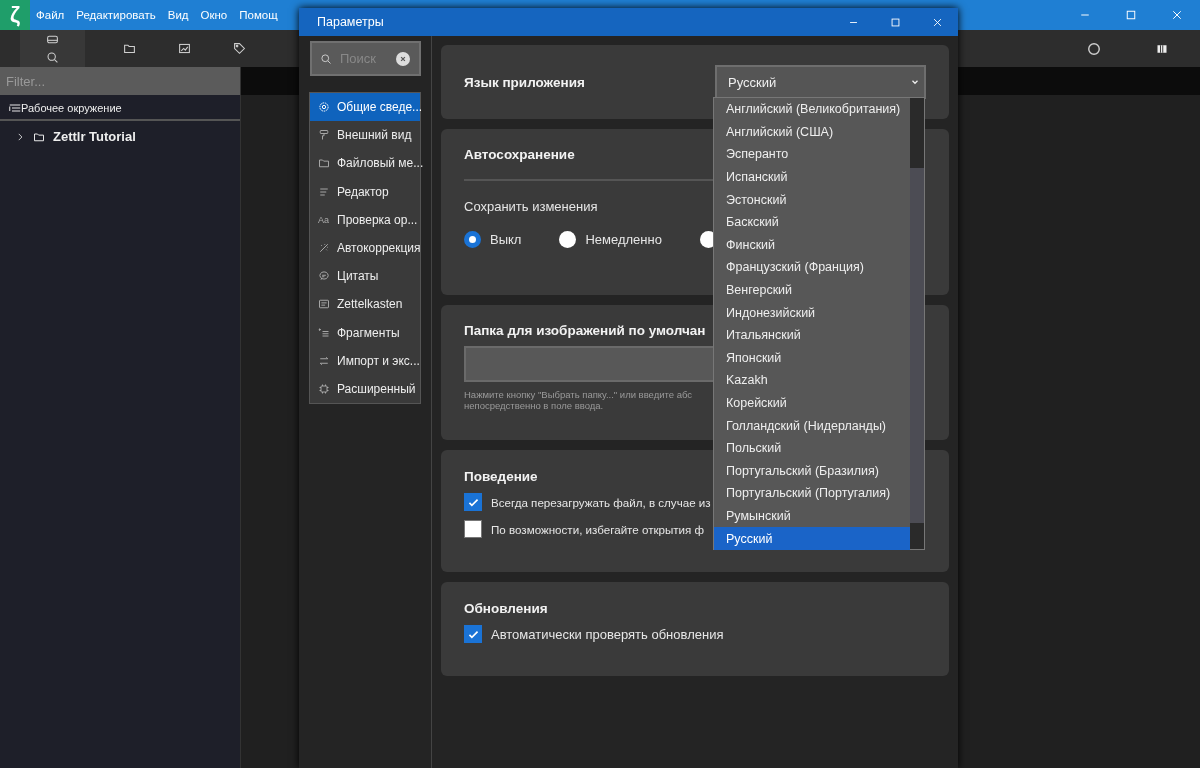 The width and height of the screenshot is (1200, 768). Describe the element at coordinates (184, 48) in the screenshot. I see `chart-icon` at that location.